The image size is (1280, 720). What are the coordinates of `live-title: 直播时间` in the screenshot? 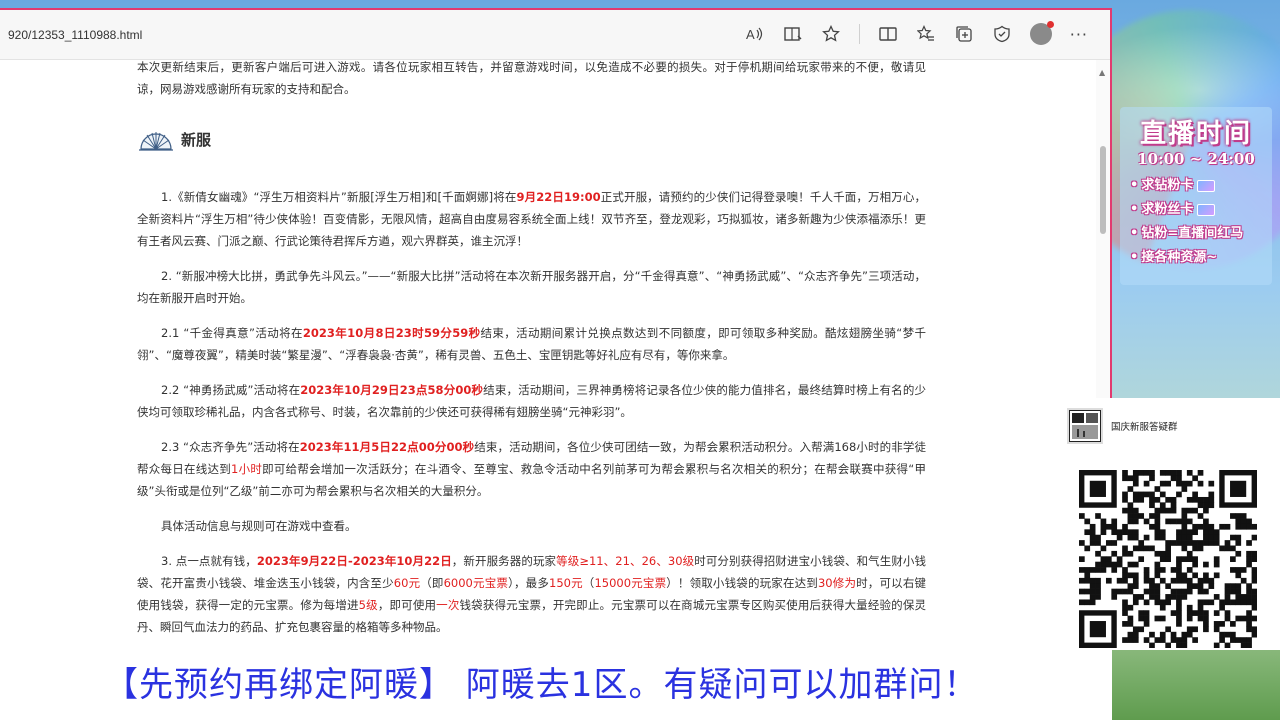 It's located at (1195, 134).